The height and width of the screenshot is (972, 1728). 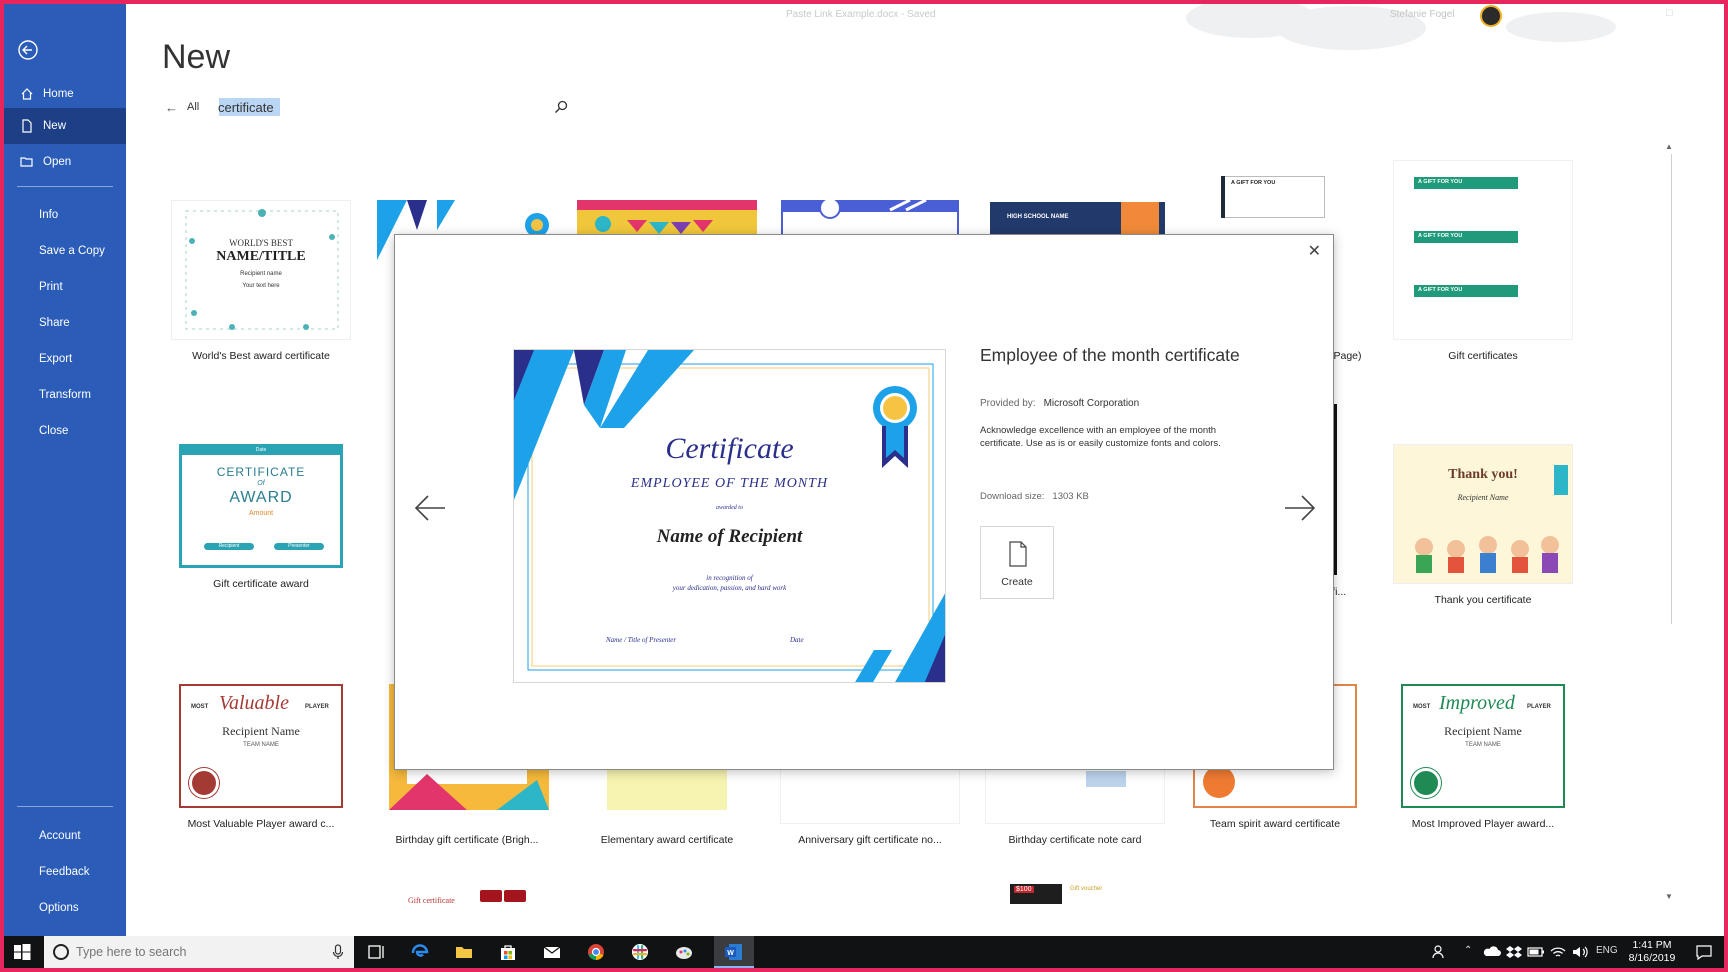 What do you see at coordinates (49, 215) in the screenshot?
I see `nav-info-label: Info` at bounding box center [49, 215].